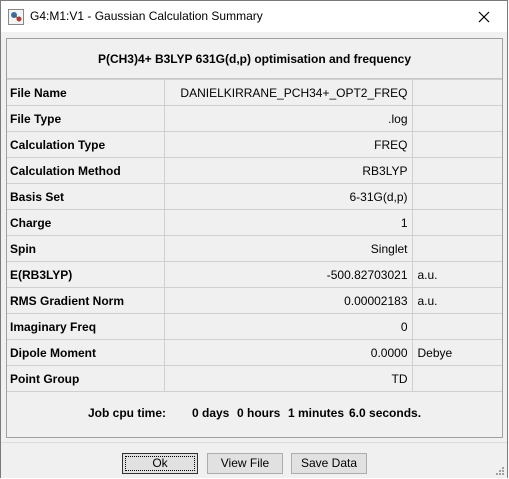  I want to click on property-label: File Type, so click(86, 118).